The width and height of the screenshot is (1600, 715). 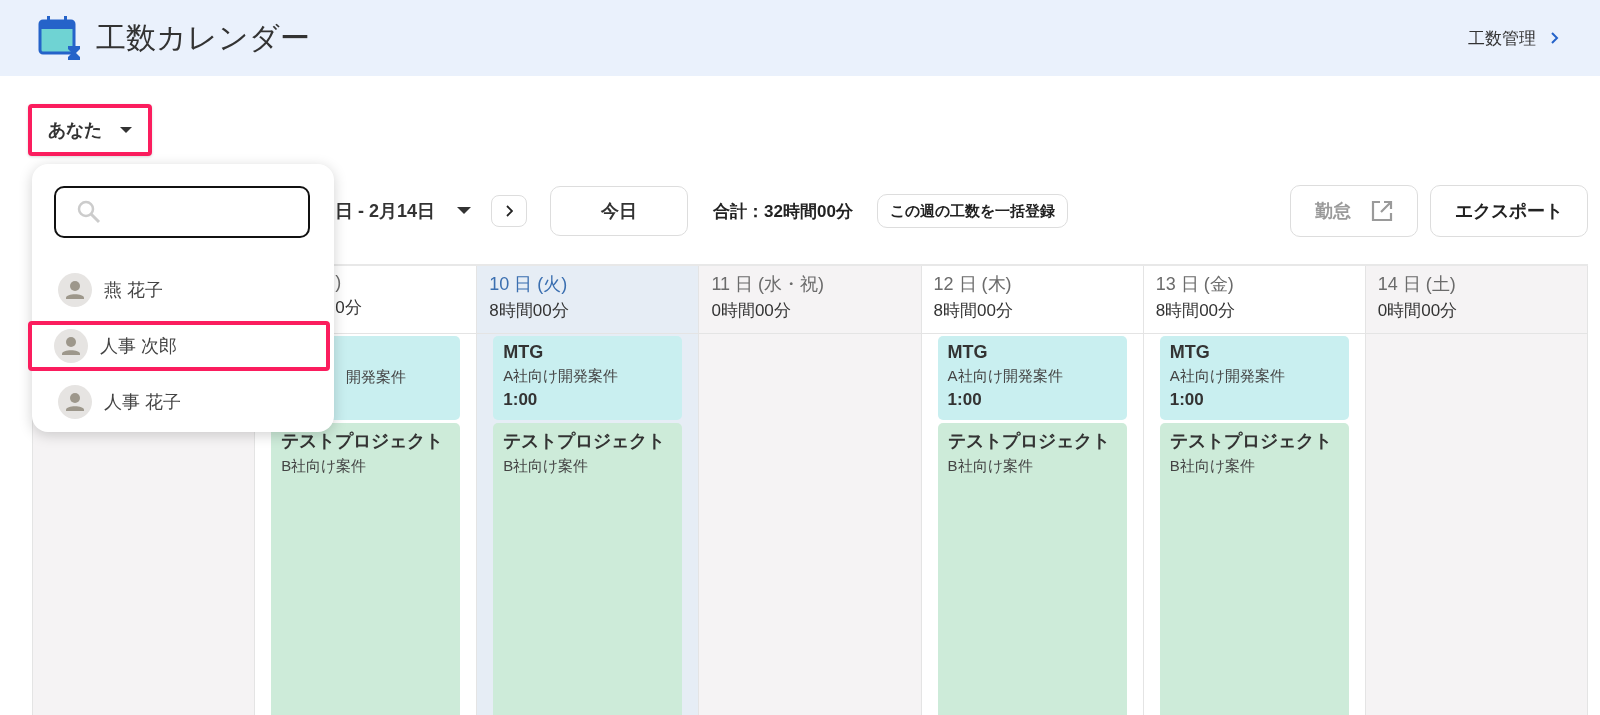 What do you see at coordinates (972, 211) in the screenshot?
I see `bulk-register-button: この週の工数を一括登録` at bounding box center [972, 211].